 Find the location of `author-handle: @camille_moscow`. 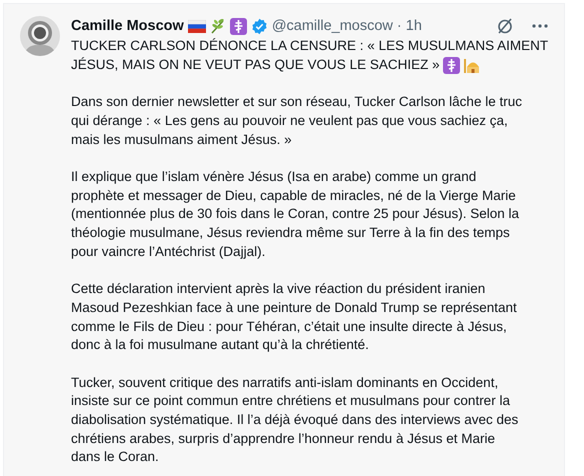

author-handle: @camille_moscow is located at coordinates (332, 26).